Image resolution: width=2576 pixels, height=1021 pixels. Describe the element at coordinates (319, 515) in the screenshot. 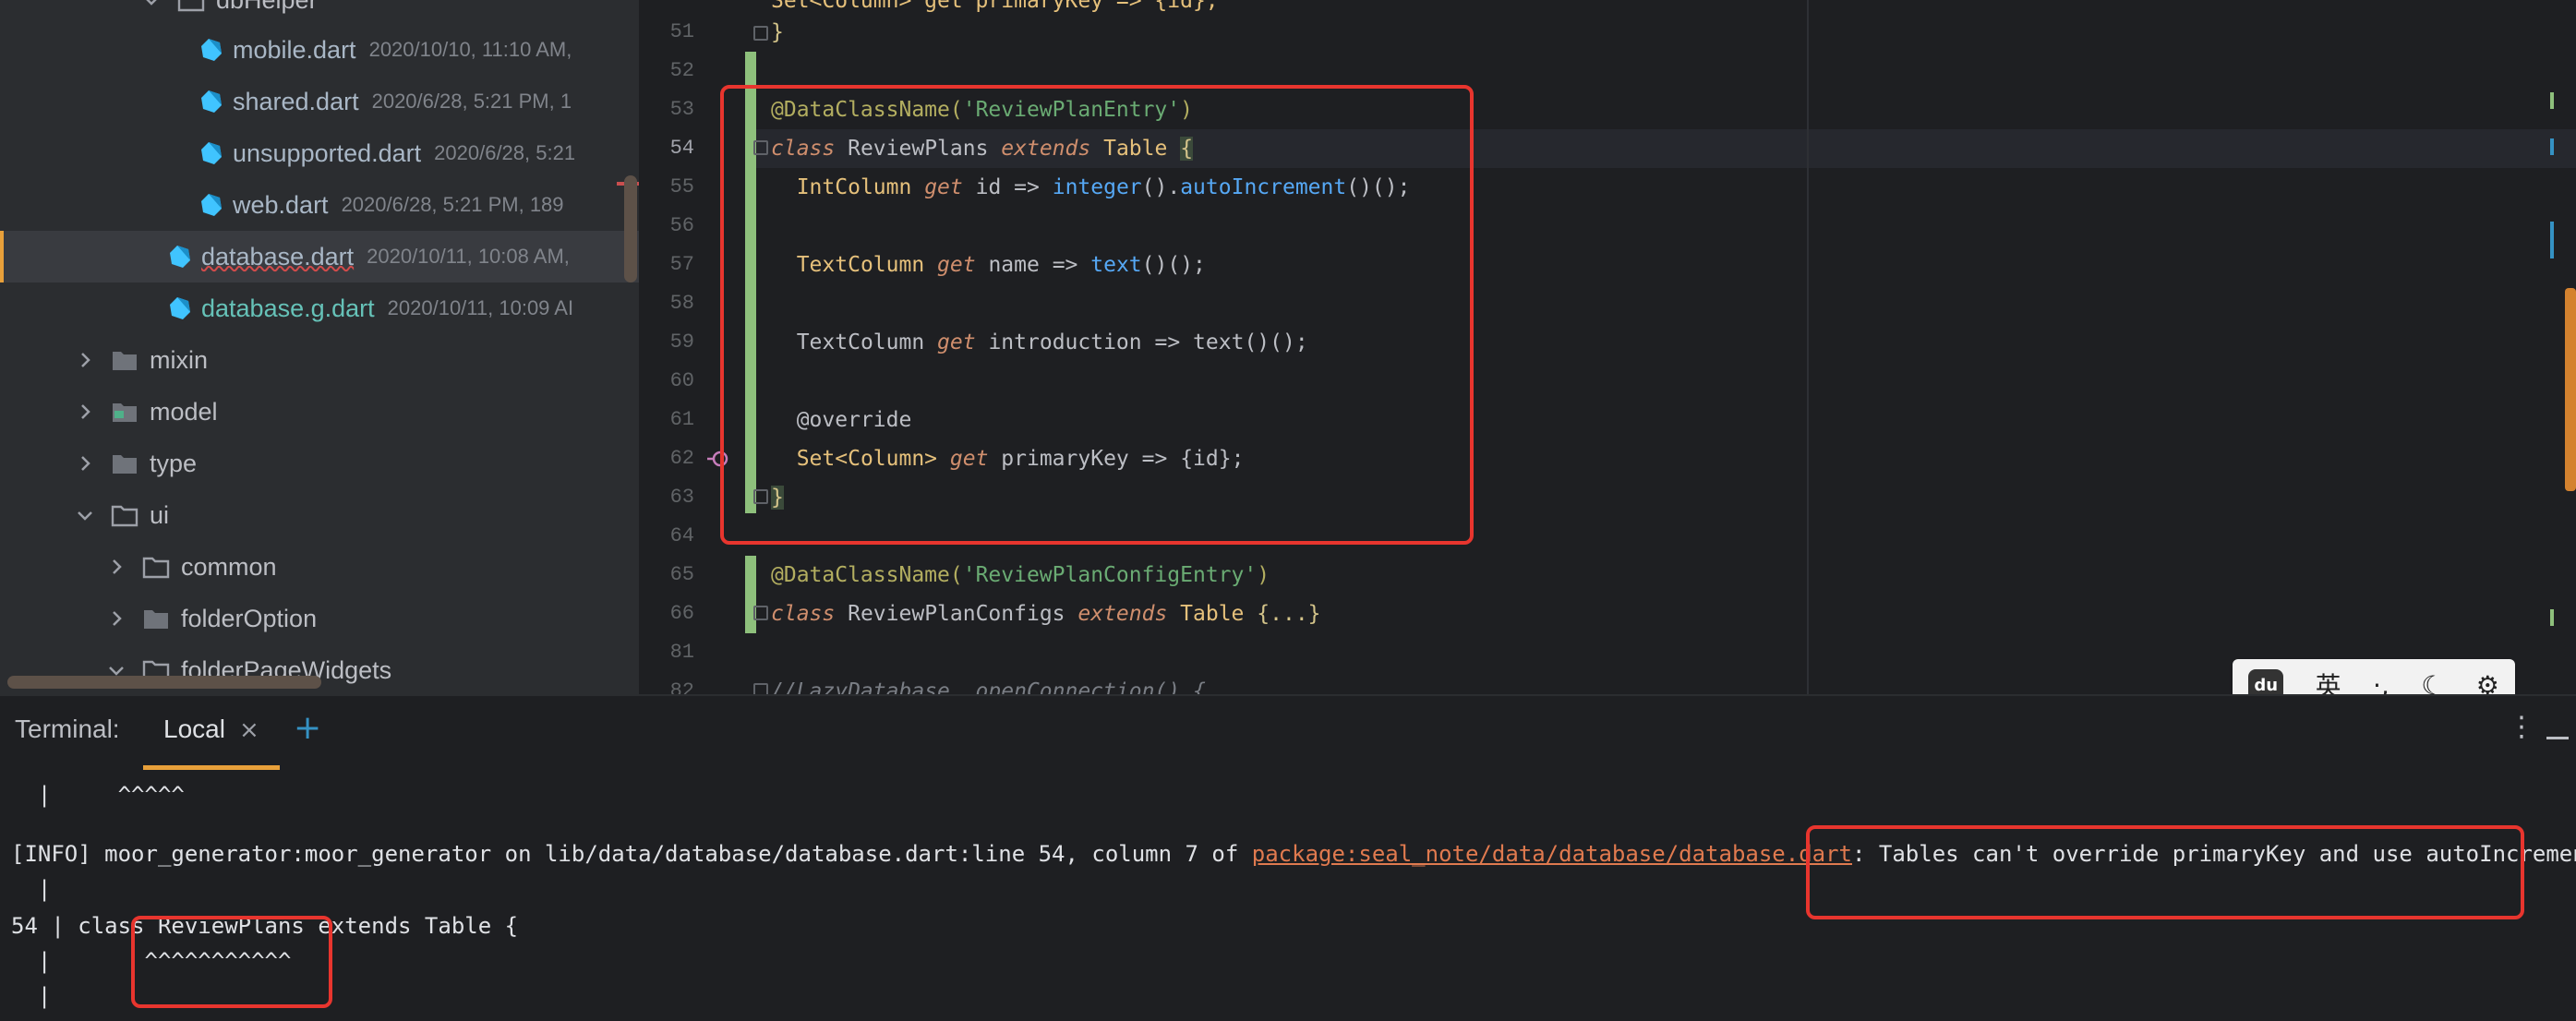

I see `tree-item-ui: ui` at that location.